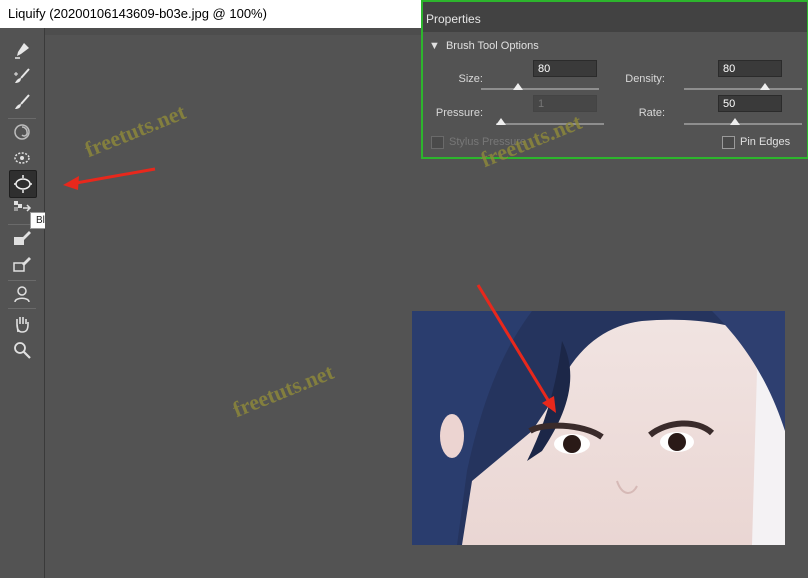  I want to click on pucker-icon, so click(22, 158).